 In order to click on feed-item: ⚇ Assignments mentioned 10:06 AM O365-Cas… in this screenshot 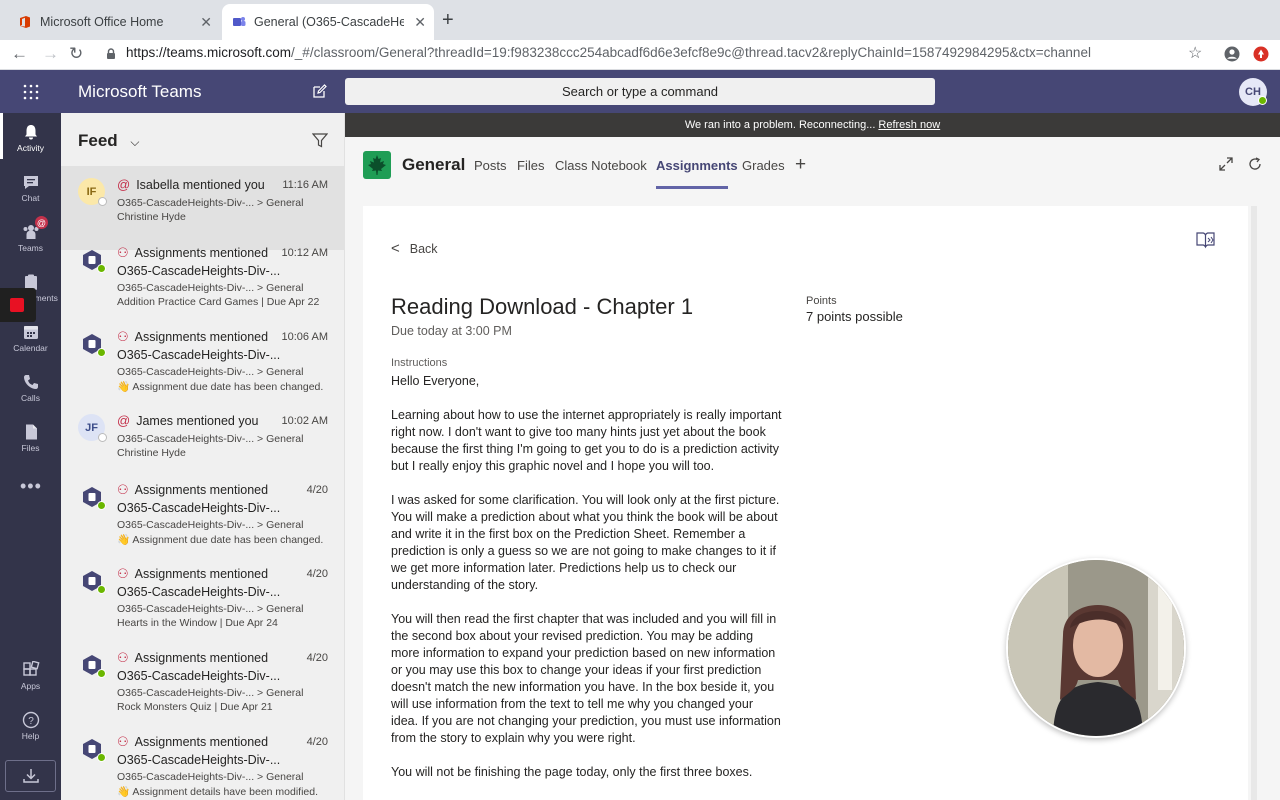, I will do `click(202, 360)`.